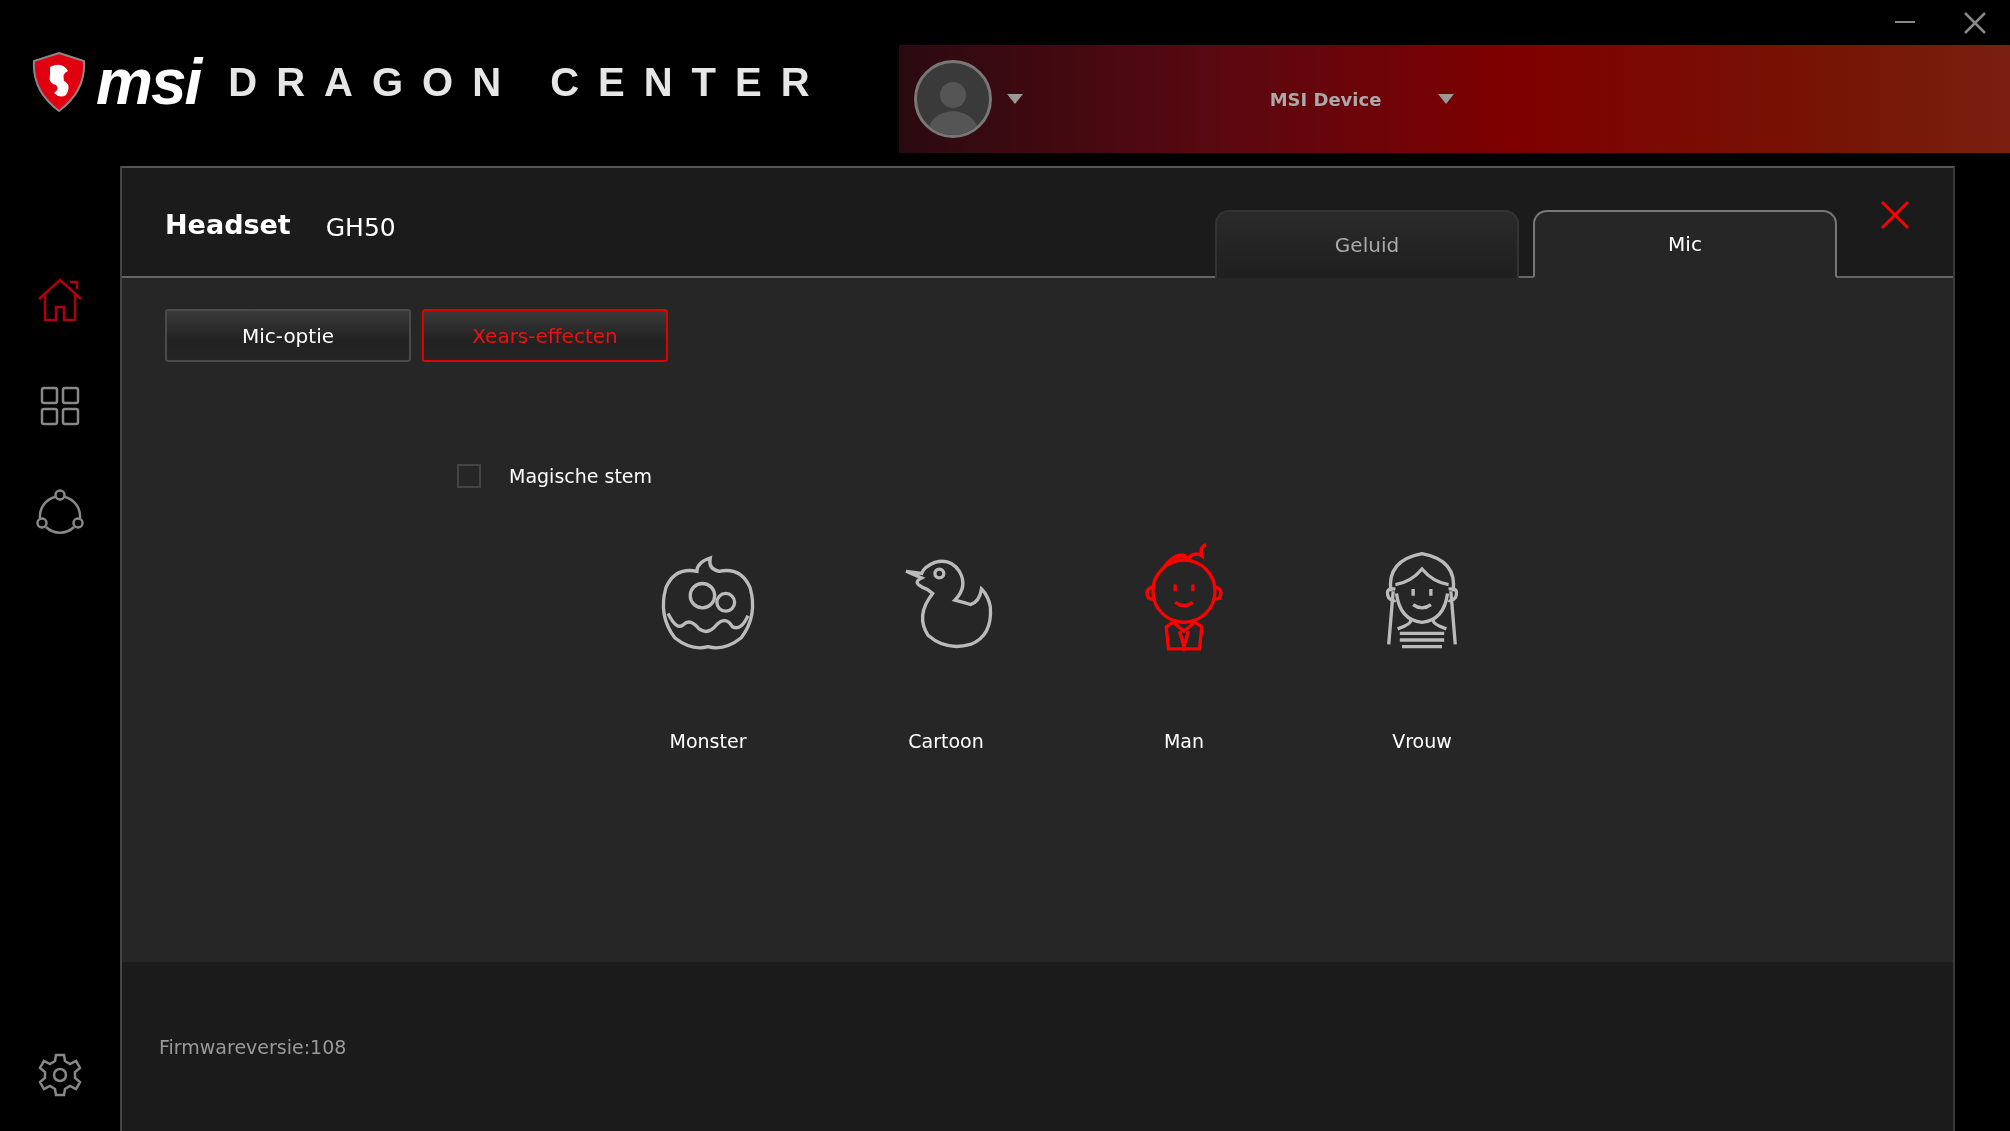 Image resolution: width=2010 pixels, height=1131 pixels. What do you see at coordinates (1685, 244) in the screenshot?
I see `tab: Mic` at bounding box center [1685, 244].